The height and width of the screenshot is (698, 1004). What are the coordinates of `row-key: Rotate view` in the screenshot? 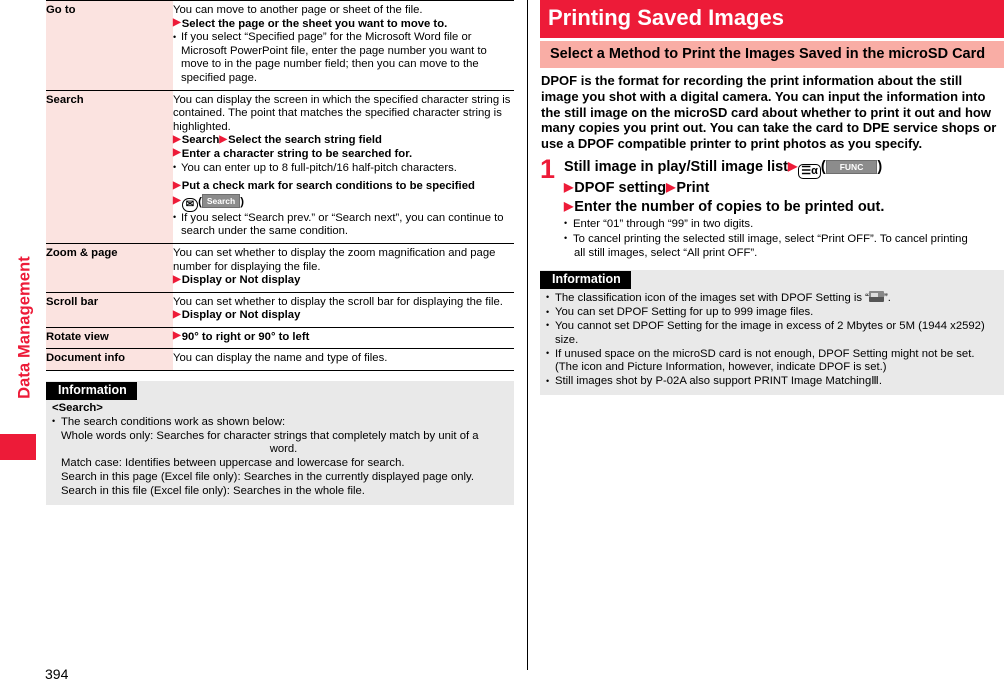 It's located at (109, 337).